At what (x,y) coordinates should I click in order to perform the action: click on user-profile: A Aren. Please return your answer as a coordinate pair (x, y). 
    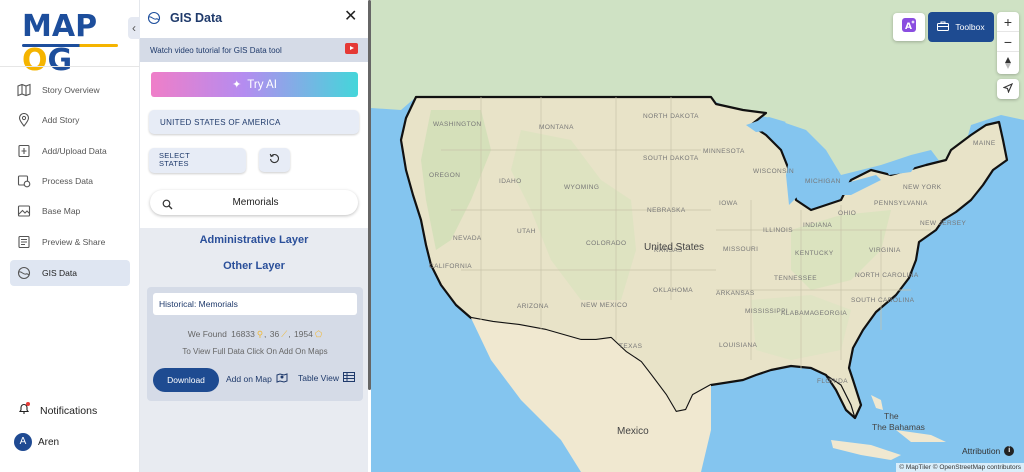
    Looking at the image, I should click on (36, 442).